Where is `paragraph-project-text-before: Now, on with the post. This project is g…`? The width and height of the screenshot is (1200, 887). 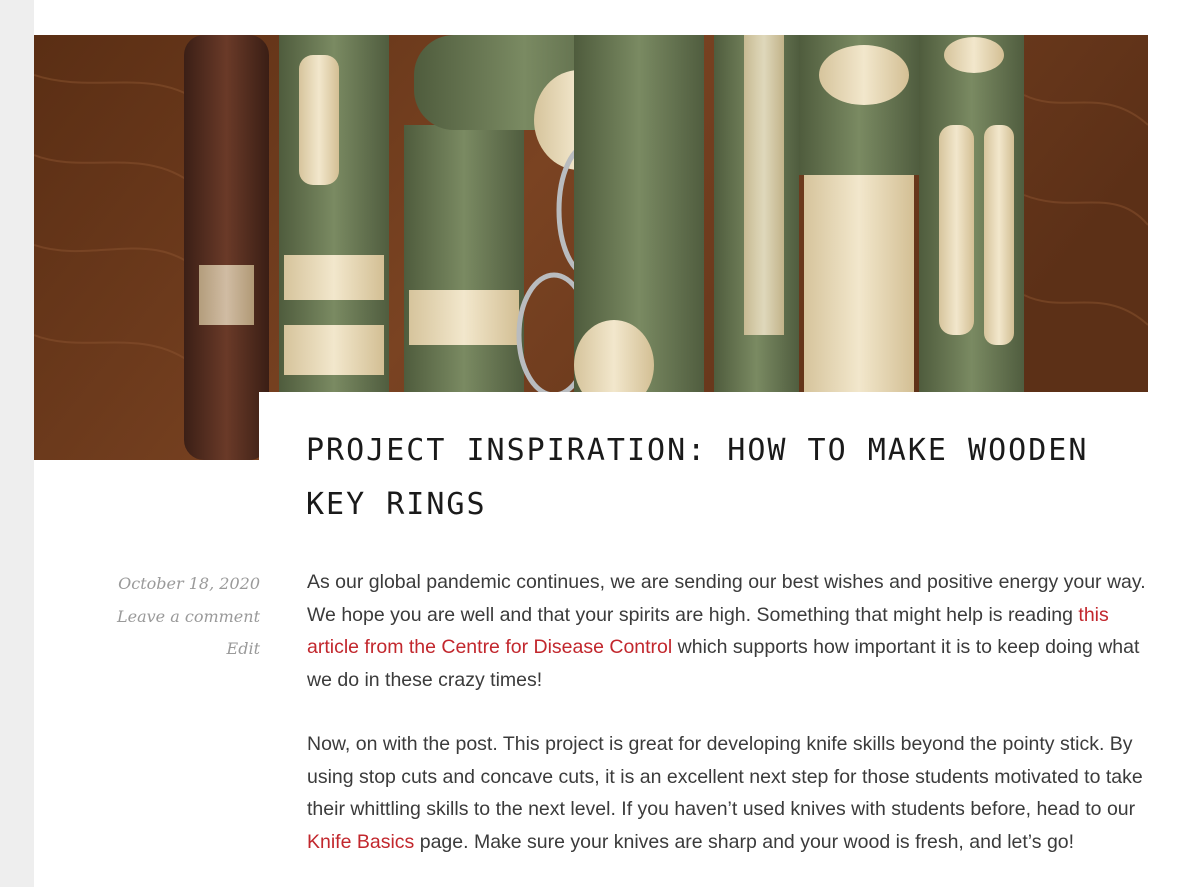
paragraph-project-text-before: Now, on with the post. This project is g… is located at coordinates (725, 776).